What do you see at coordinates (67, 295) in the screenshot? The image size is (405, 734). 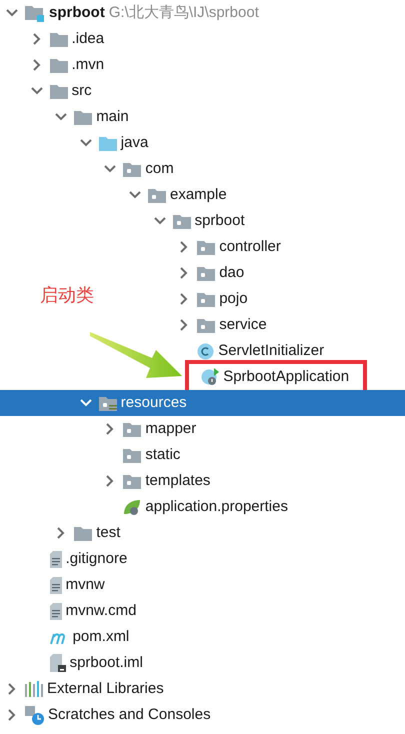 I see `annotation-label: 启动类` at bounding box center [67, 295].